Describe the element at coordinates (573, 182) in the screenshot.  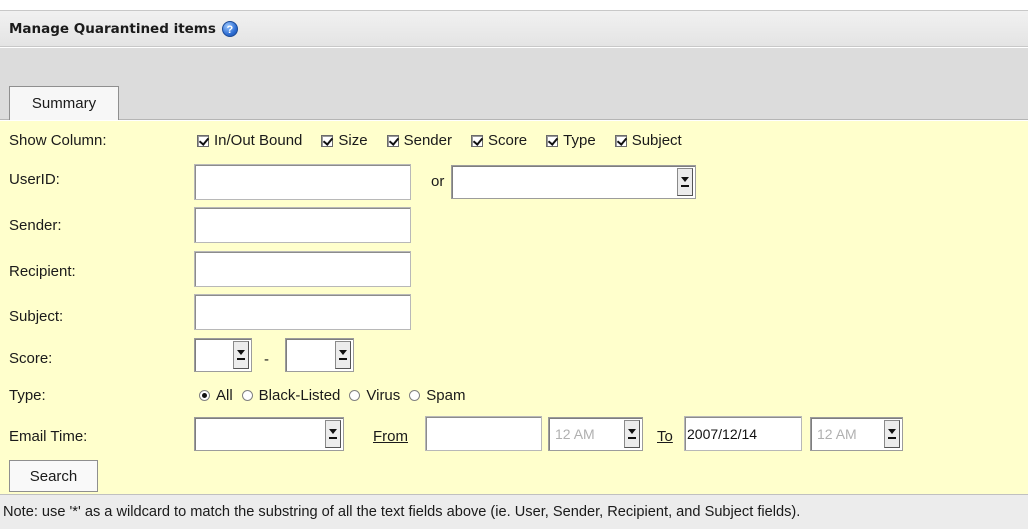
I see `userid-select` at that location.